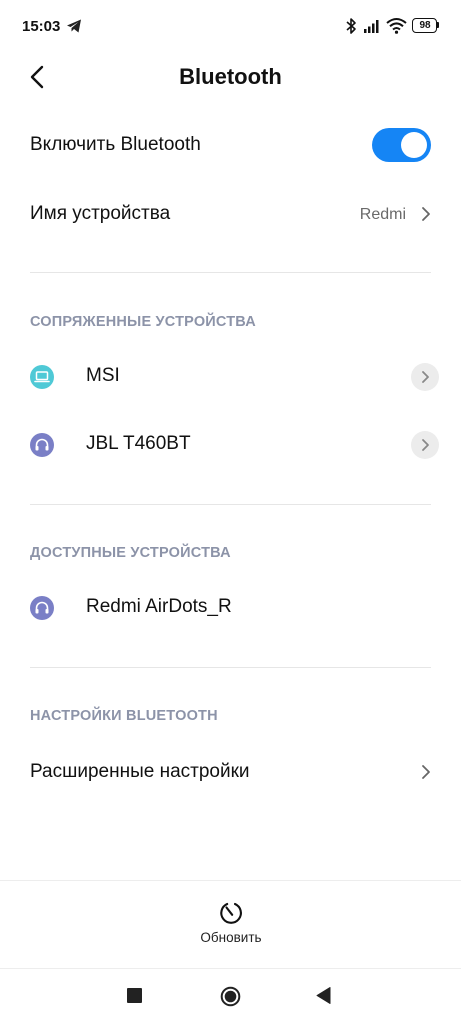  What do you see at coordinates (41, 26) in the screenshot?
I see `status-time: 15:03` at bounding box center [41, 26].